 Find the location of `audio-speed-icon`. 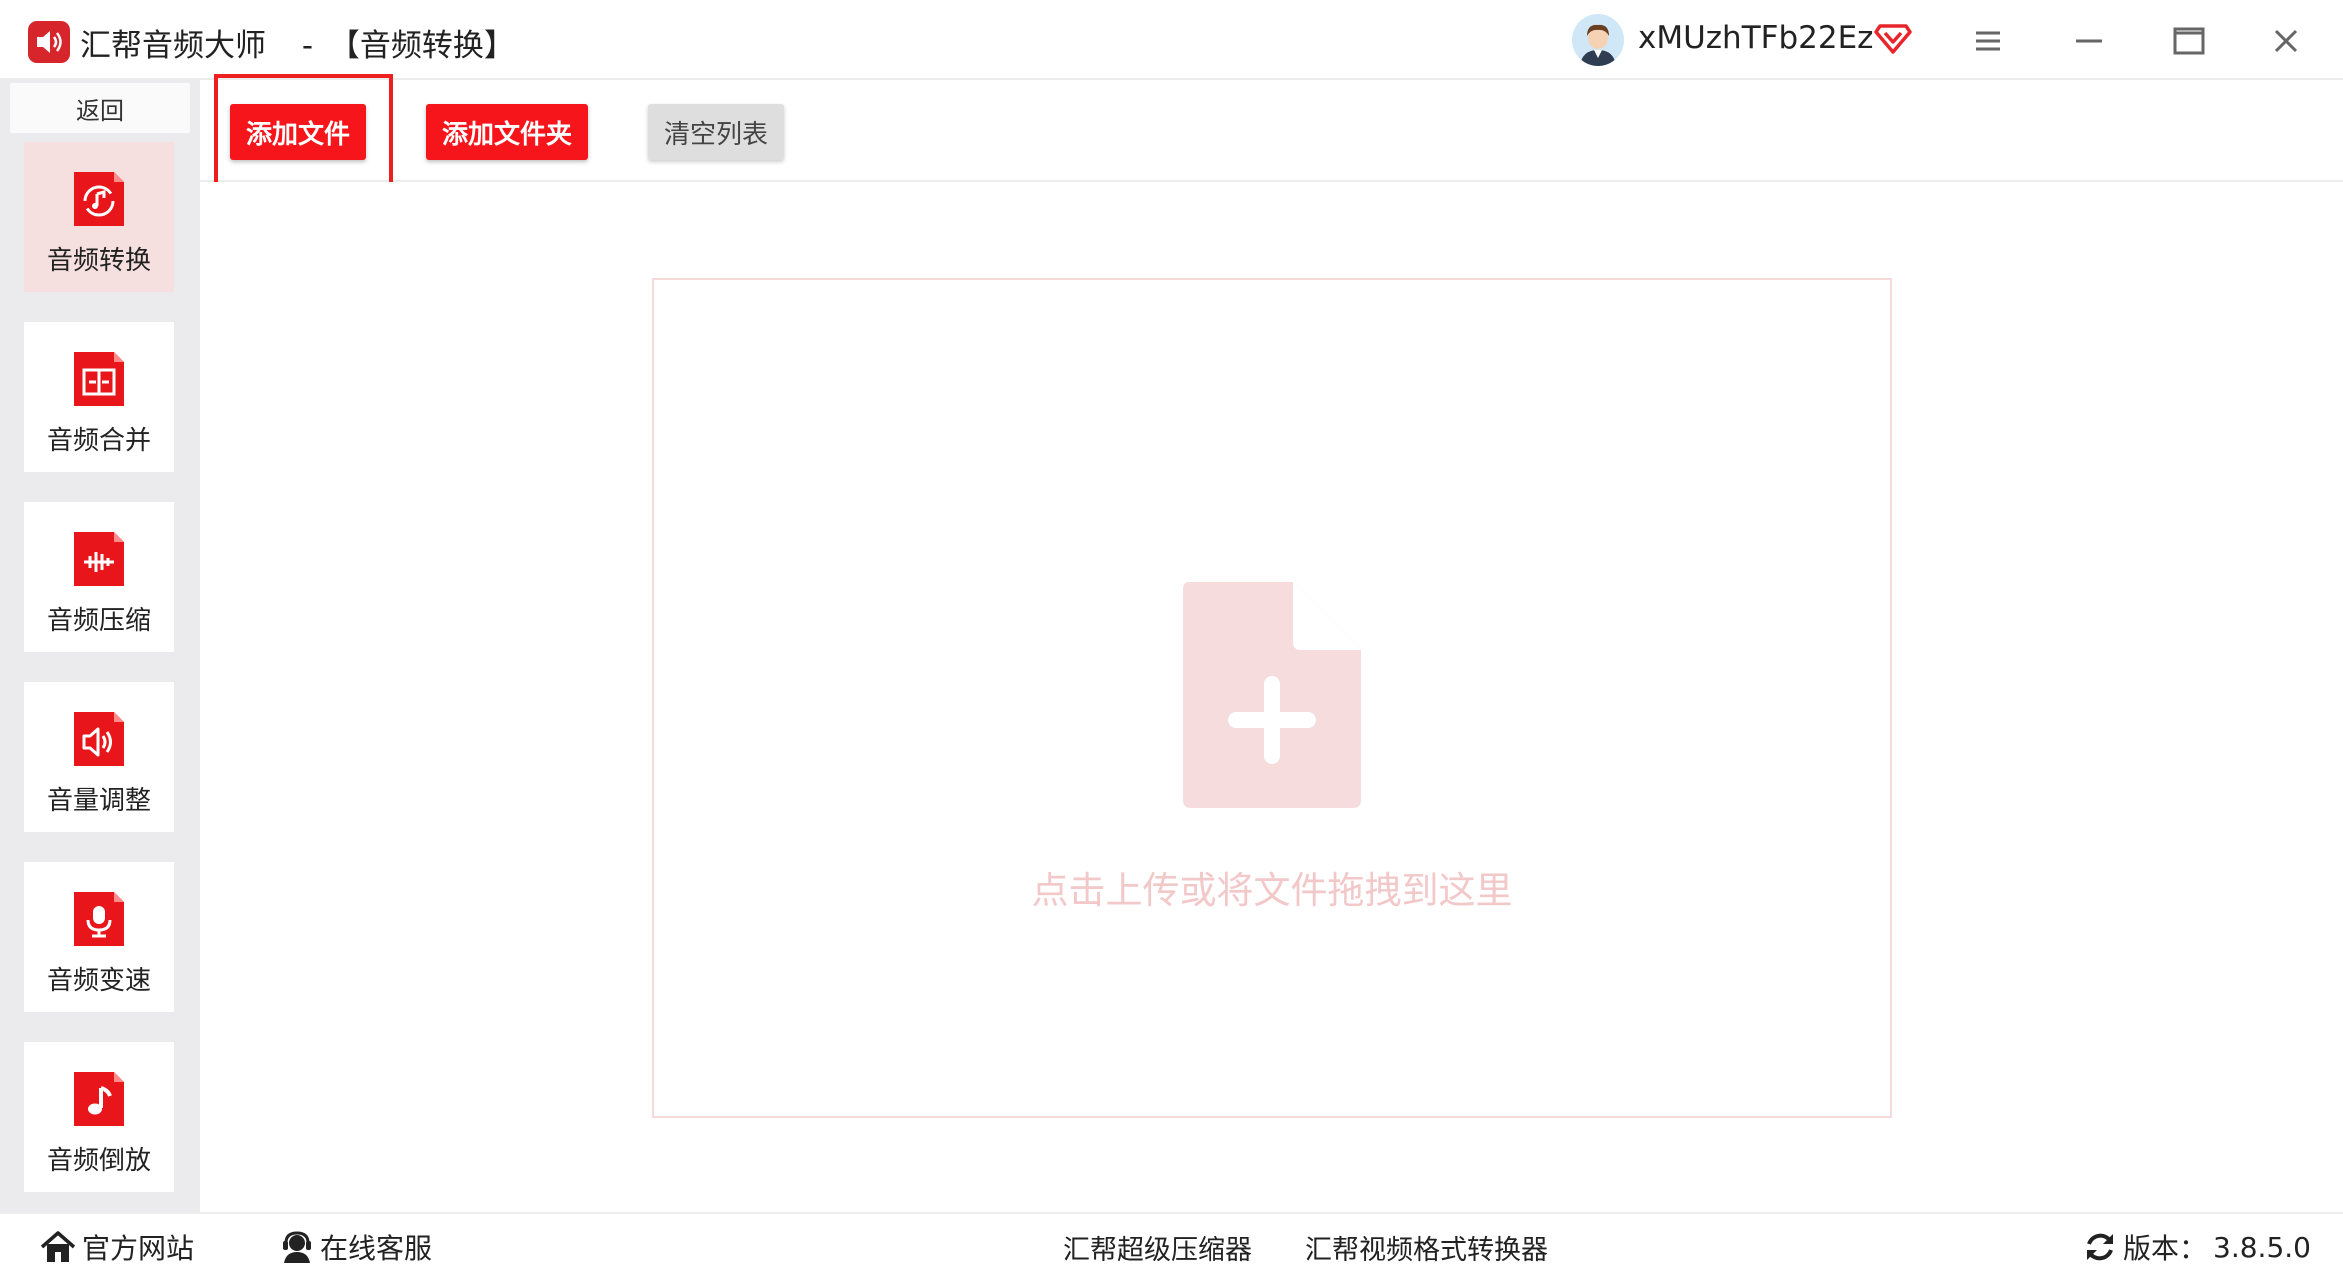

audio-speed-icon is located at coordinates (99, 919).